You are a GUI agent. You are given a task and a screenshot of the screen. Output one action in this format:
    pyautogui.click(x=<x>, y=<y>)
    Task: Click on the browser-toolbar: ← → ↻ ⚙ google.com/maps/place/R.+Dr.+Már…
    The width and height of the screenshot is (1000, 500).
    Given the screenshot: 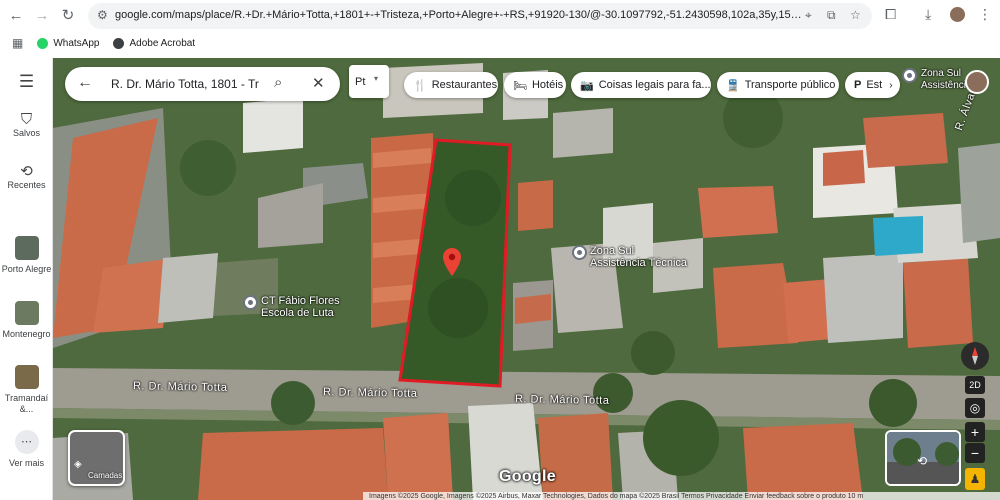 What is the action you would take?
    pyautogui.click(x=500, y=29)
    